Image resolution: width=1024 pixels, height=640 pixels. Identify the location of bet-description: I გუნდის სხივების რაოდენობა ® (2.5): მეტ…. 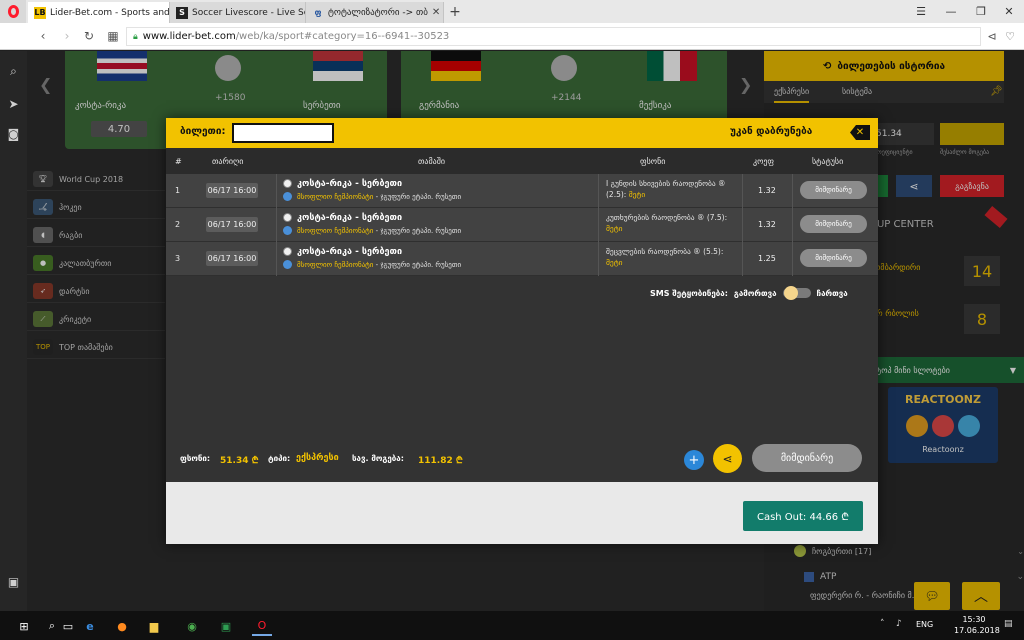
(671, 189).